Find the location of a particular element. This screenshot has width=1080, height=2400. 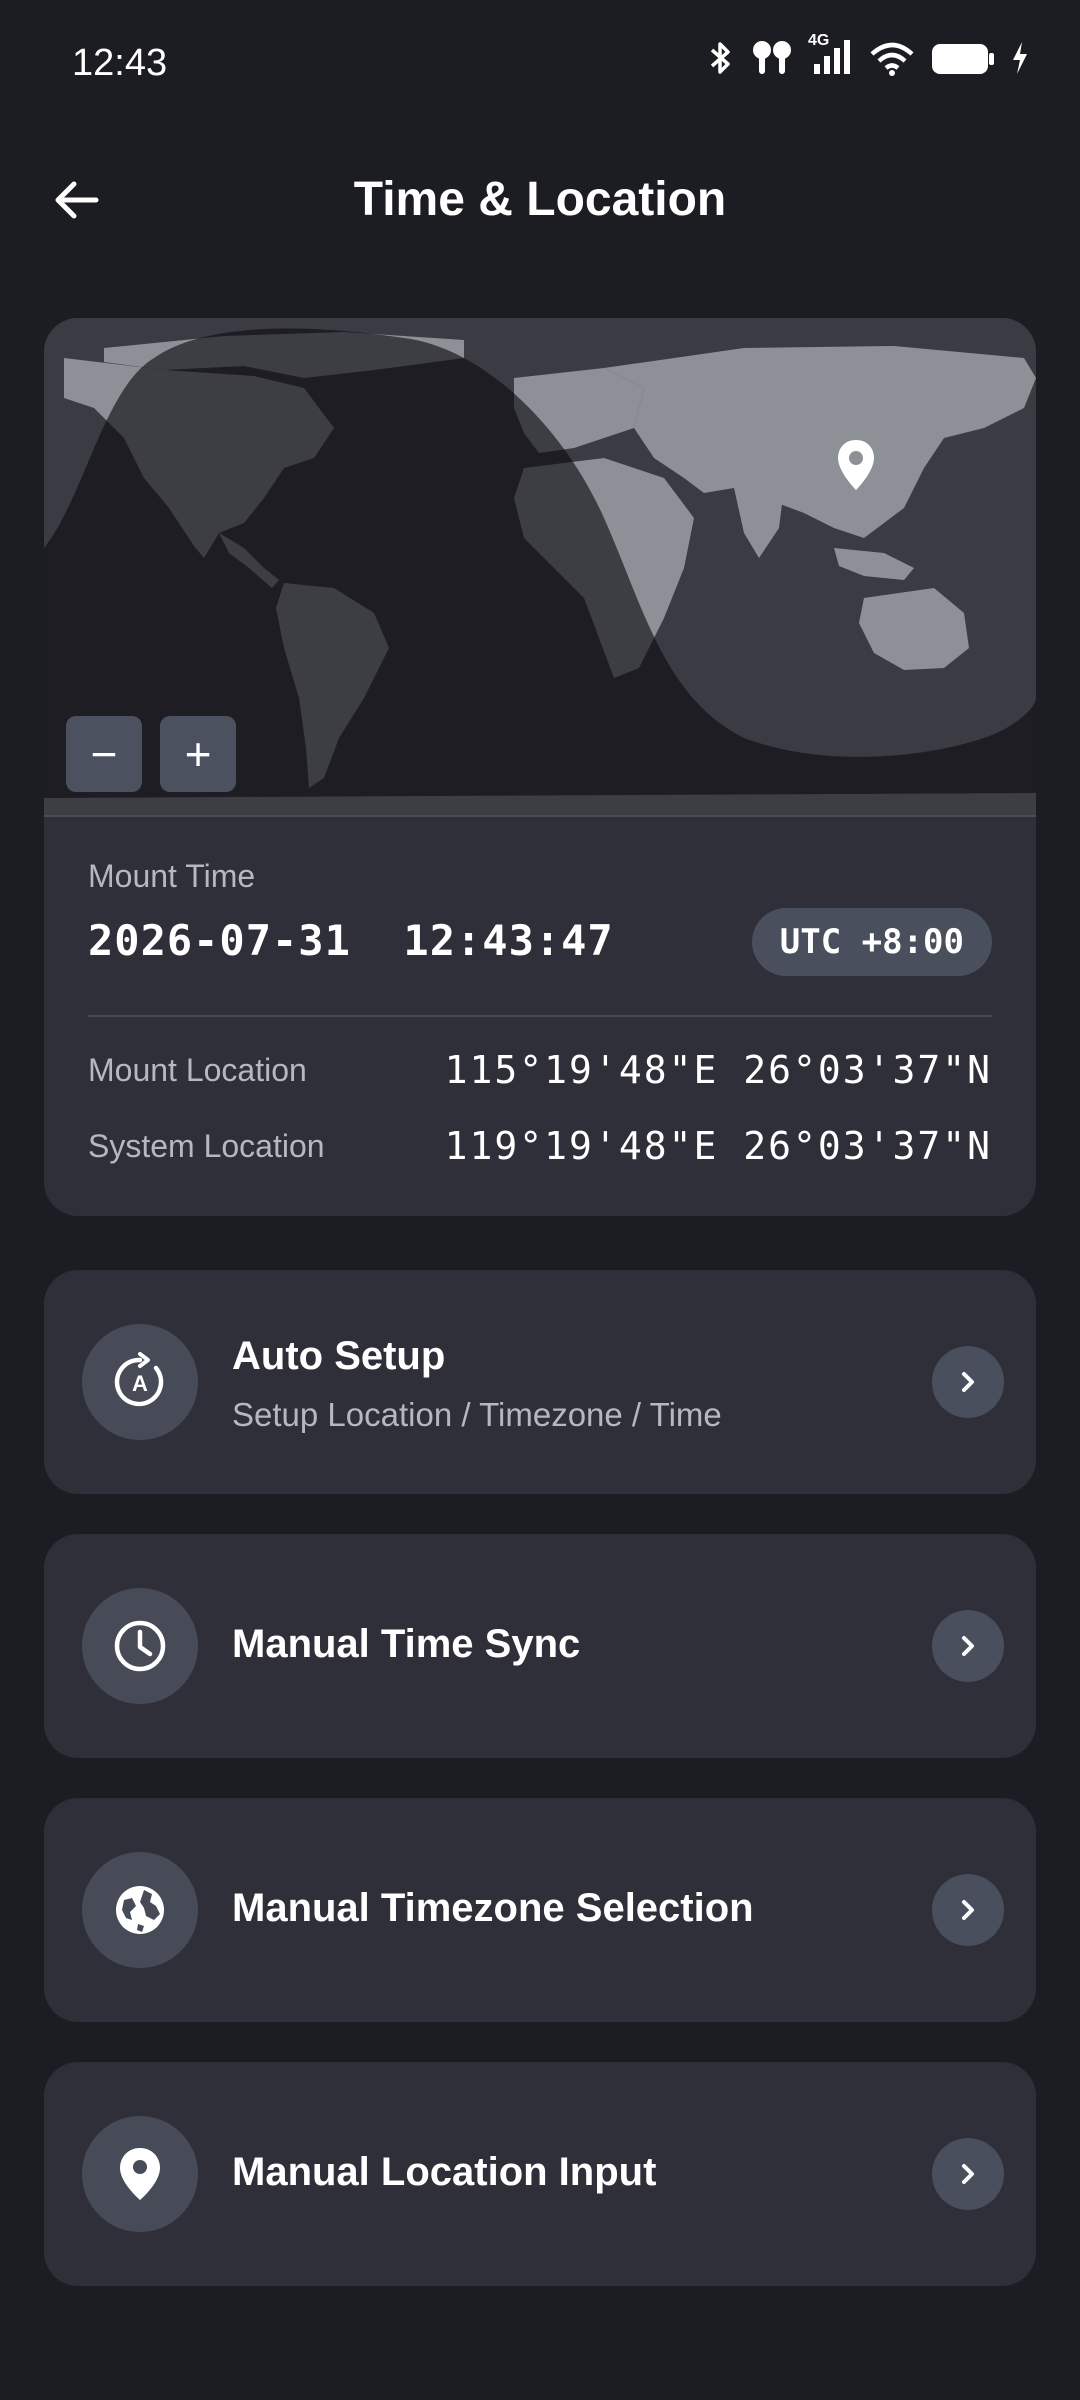

mount-location-row: Mount Location 115°19'48"E 26°03'37"N is located at coordinates (540, 1073).